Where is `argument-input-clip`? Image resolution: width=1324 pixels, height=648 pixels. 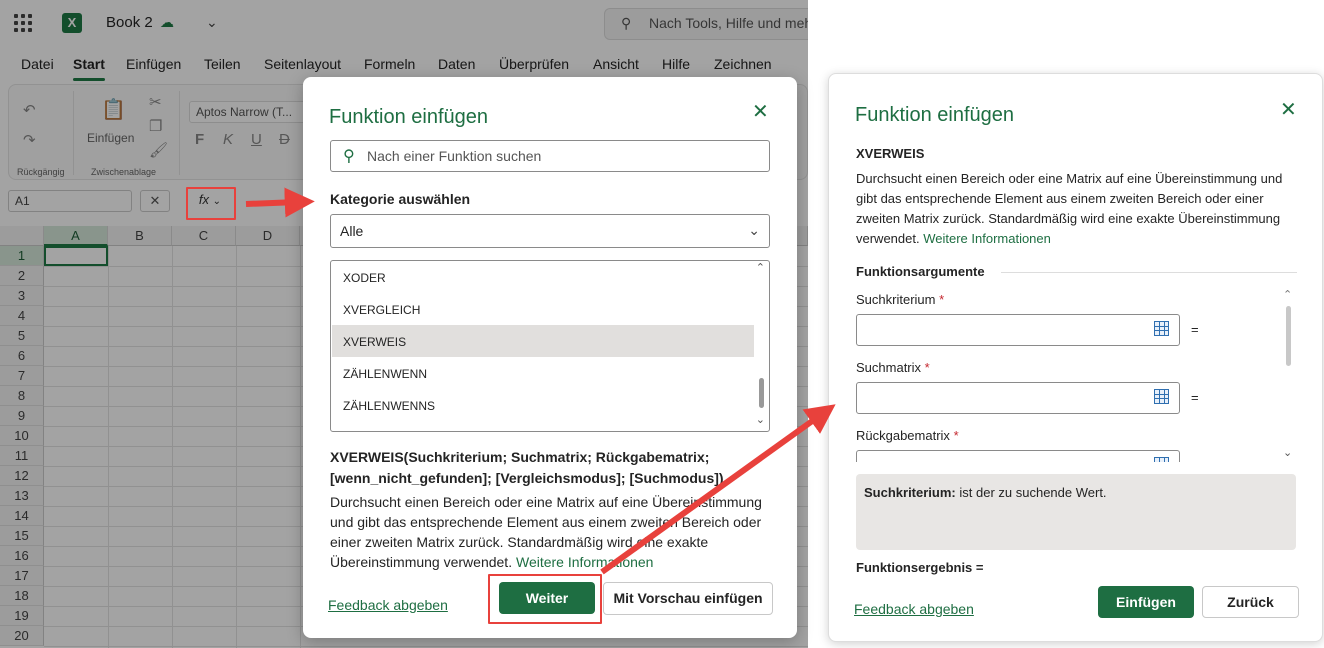
argument-input-clip is located at coordinates (1018, 456).